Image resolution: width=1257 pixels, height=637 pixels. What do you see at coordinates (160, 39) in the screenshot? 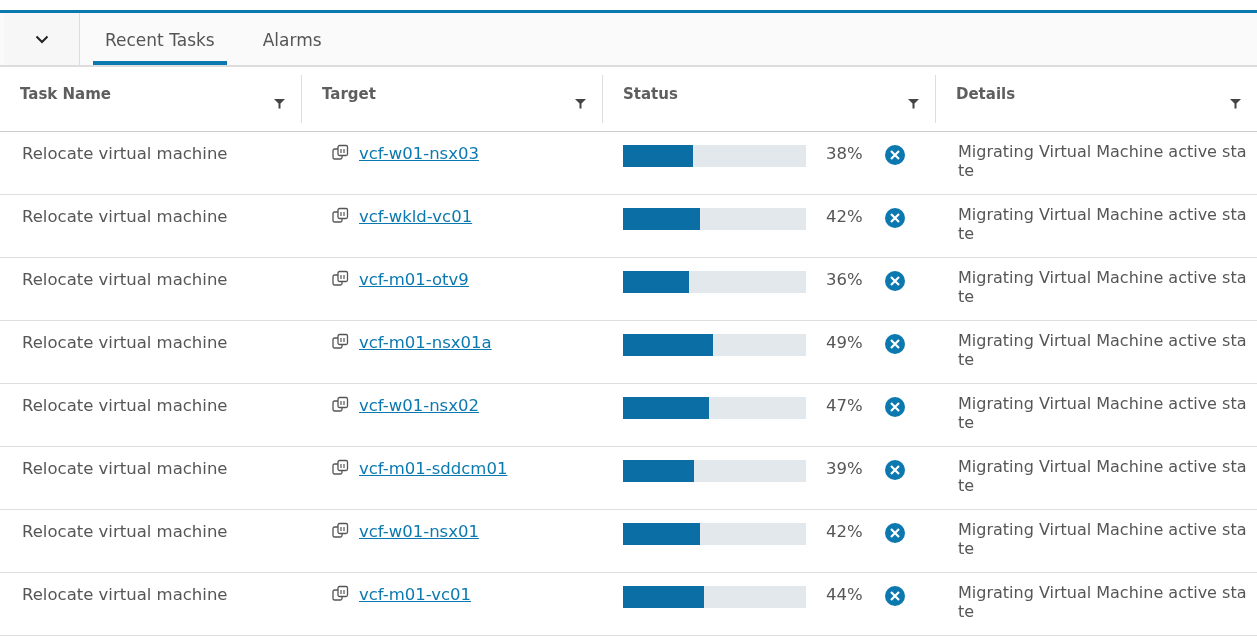
I see `tab: Recent Tasks` at bounding box center [160, 39].